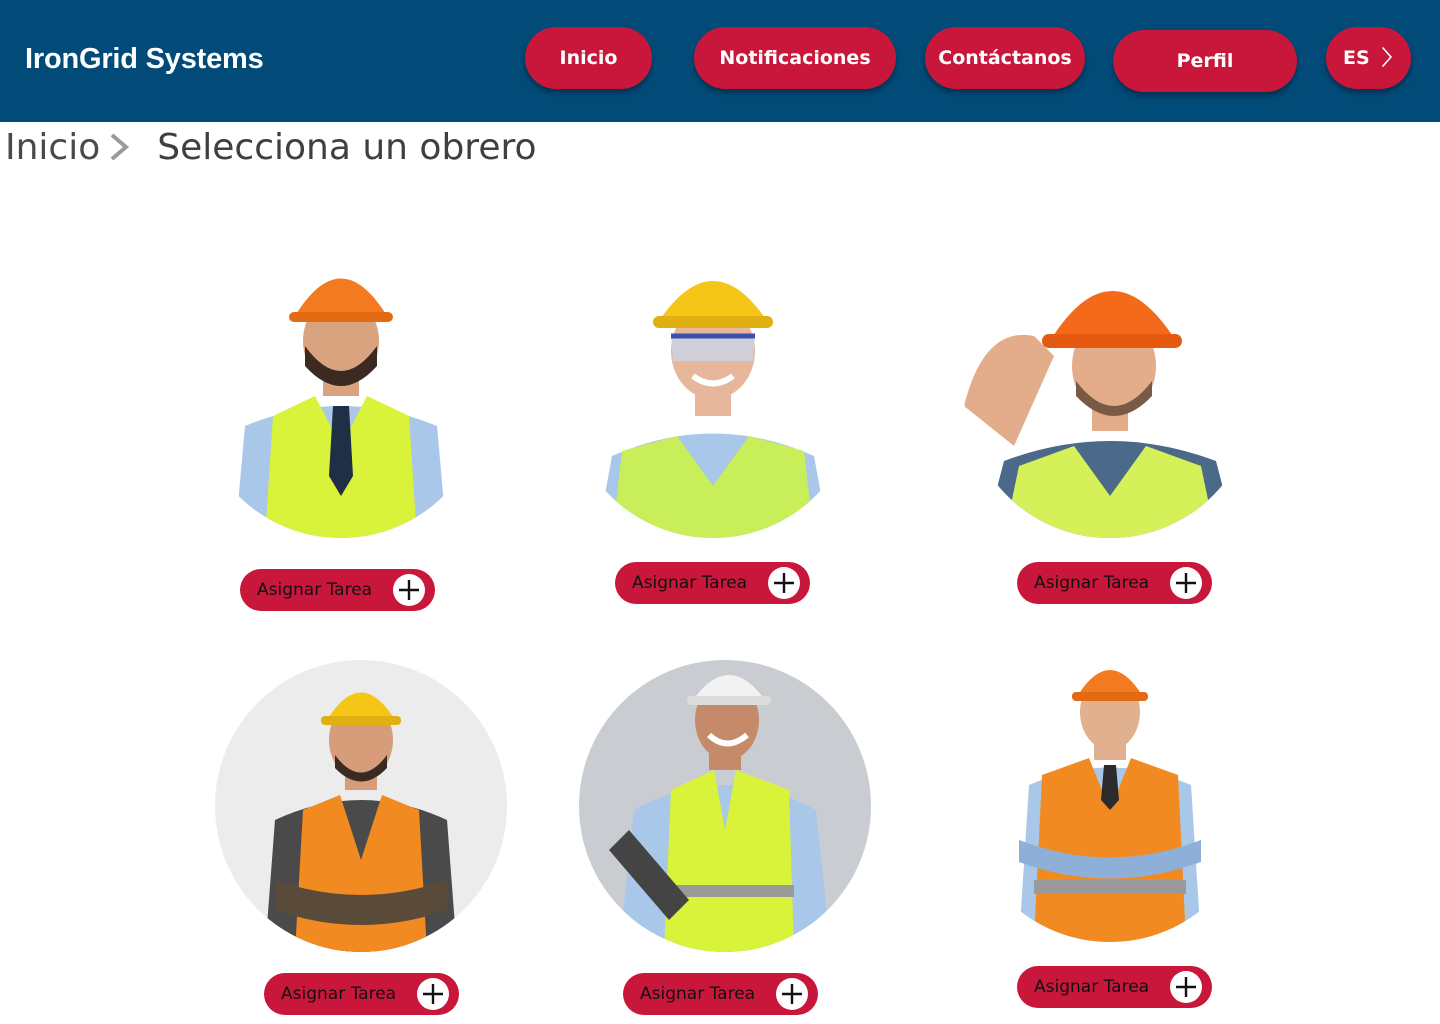  Describe the element at coordinates (1005, 58) in the screenshot. I see `nav-contactanos-button: Contáctanos` at that location.